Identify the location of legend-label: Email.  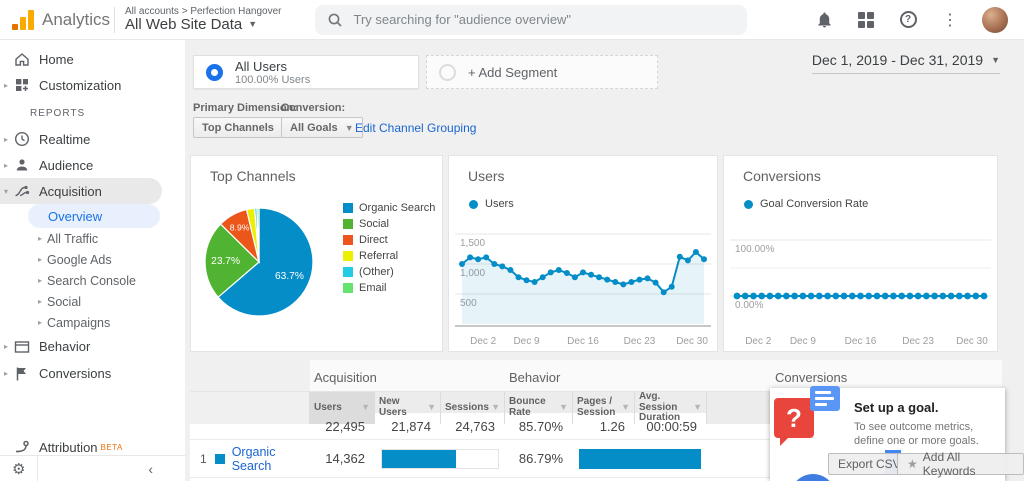
(373, 288).